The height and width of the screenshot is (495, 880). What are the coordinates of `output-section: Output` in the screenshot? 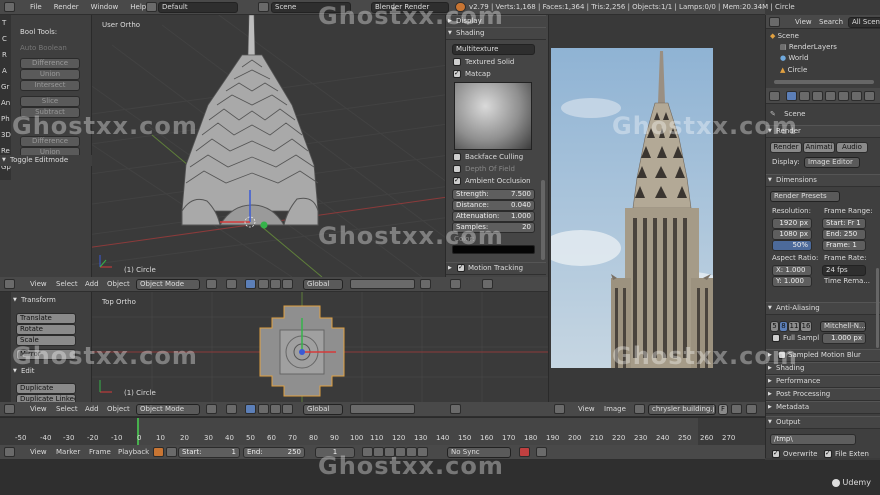 It's located at (823, 422).